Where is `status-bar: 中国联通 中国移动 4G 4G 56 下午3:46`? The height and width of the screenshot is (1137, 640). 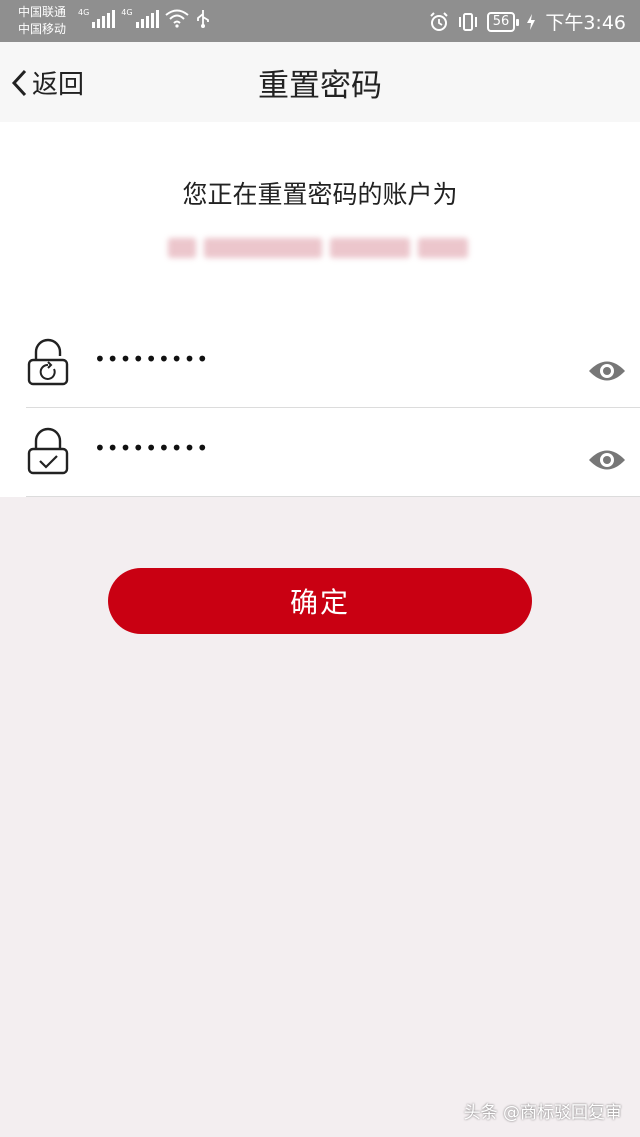
status-bar: 中国联通 中国移动 4G 4G 56 下午3:46 is located at coordinates (320, 21).